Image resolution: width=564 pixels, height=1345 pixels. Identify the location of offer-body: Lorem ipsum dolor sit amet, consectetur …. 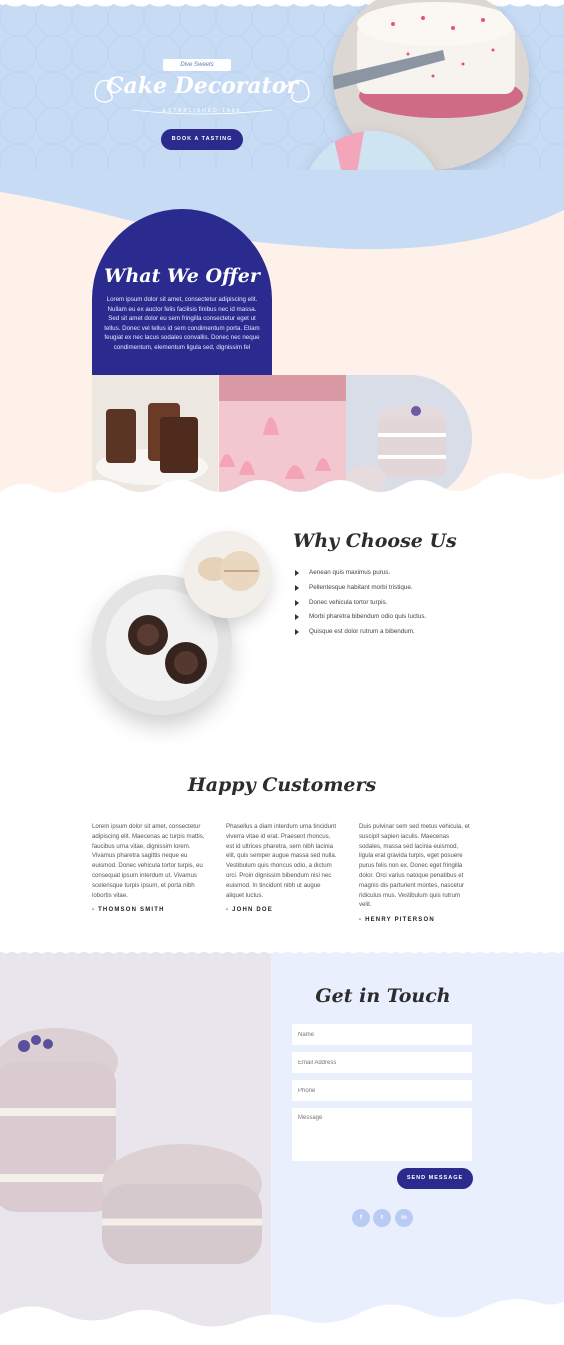
(182, 323).